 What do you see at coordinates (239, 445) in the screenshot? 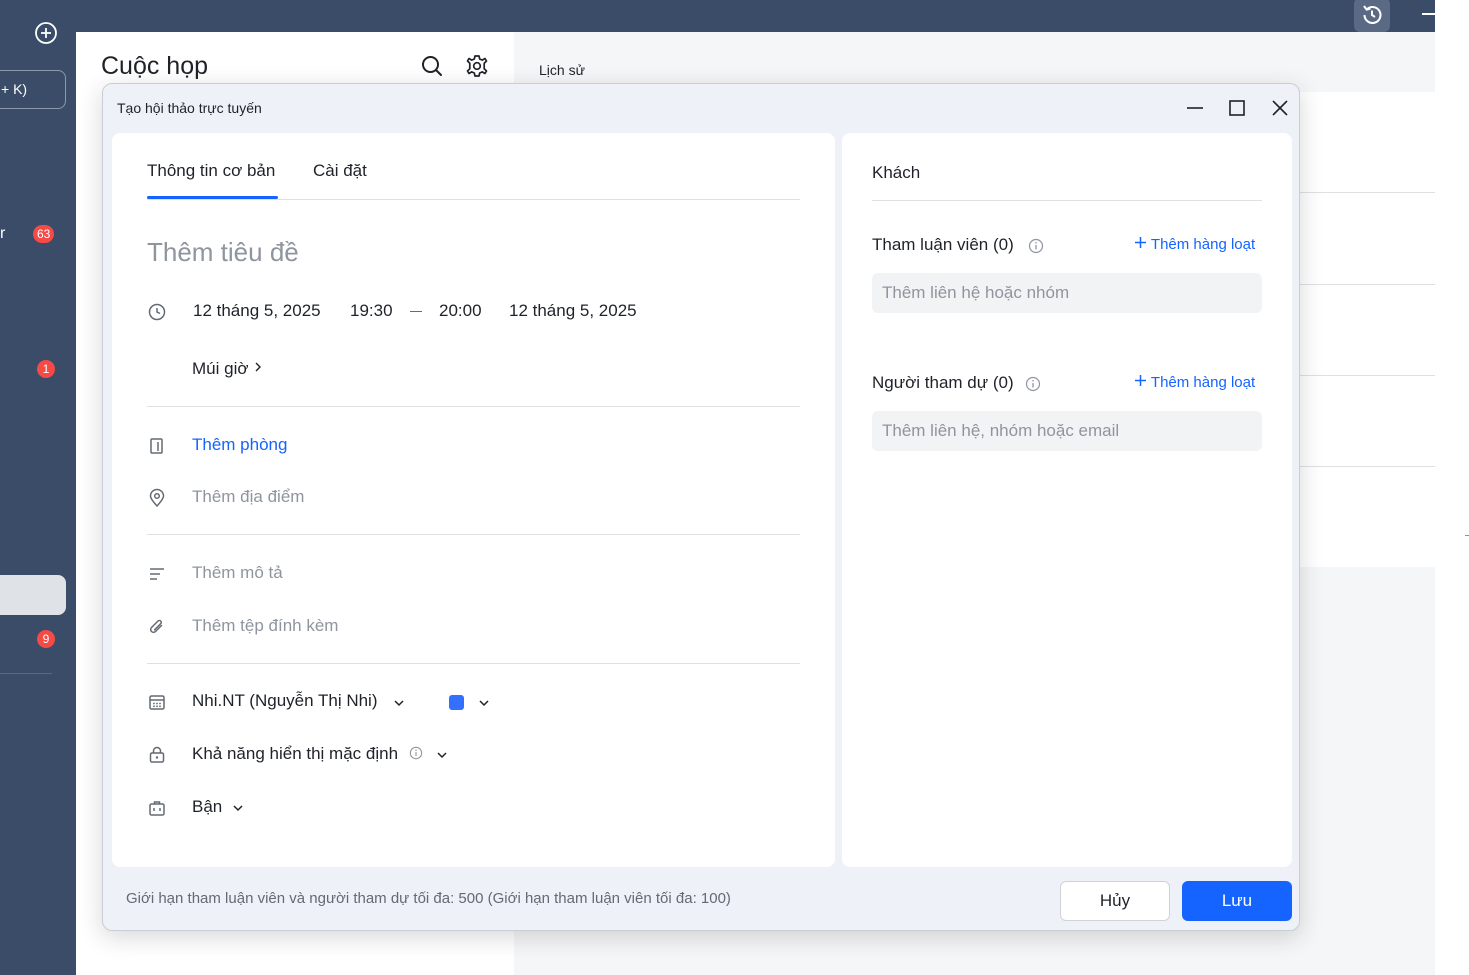
I see `add-room-link: Thêm phòng` at bounding box center [239, 445].